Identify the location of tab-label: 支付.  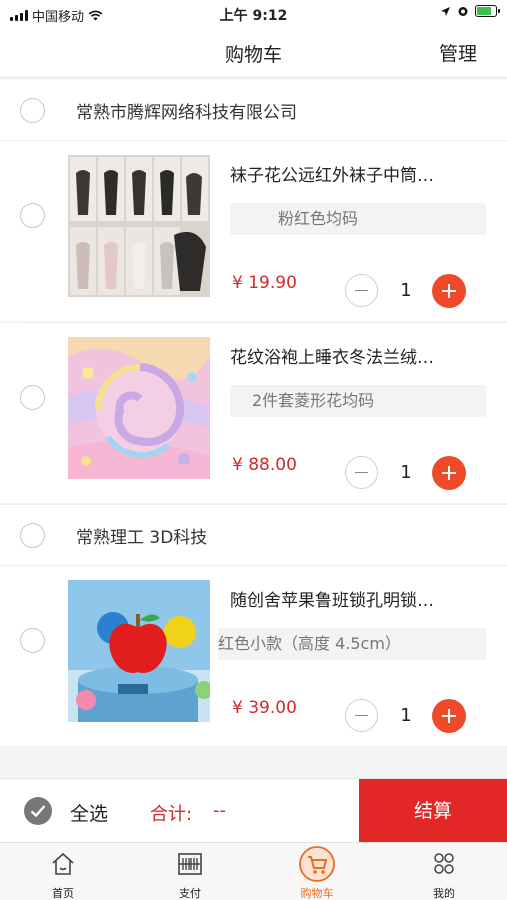
(190, 893).